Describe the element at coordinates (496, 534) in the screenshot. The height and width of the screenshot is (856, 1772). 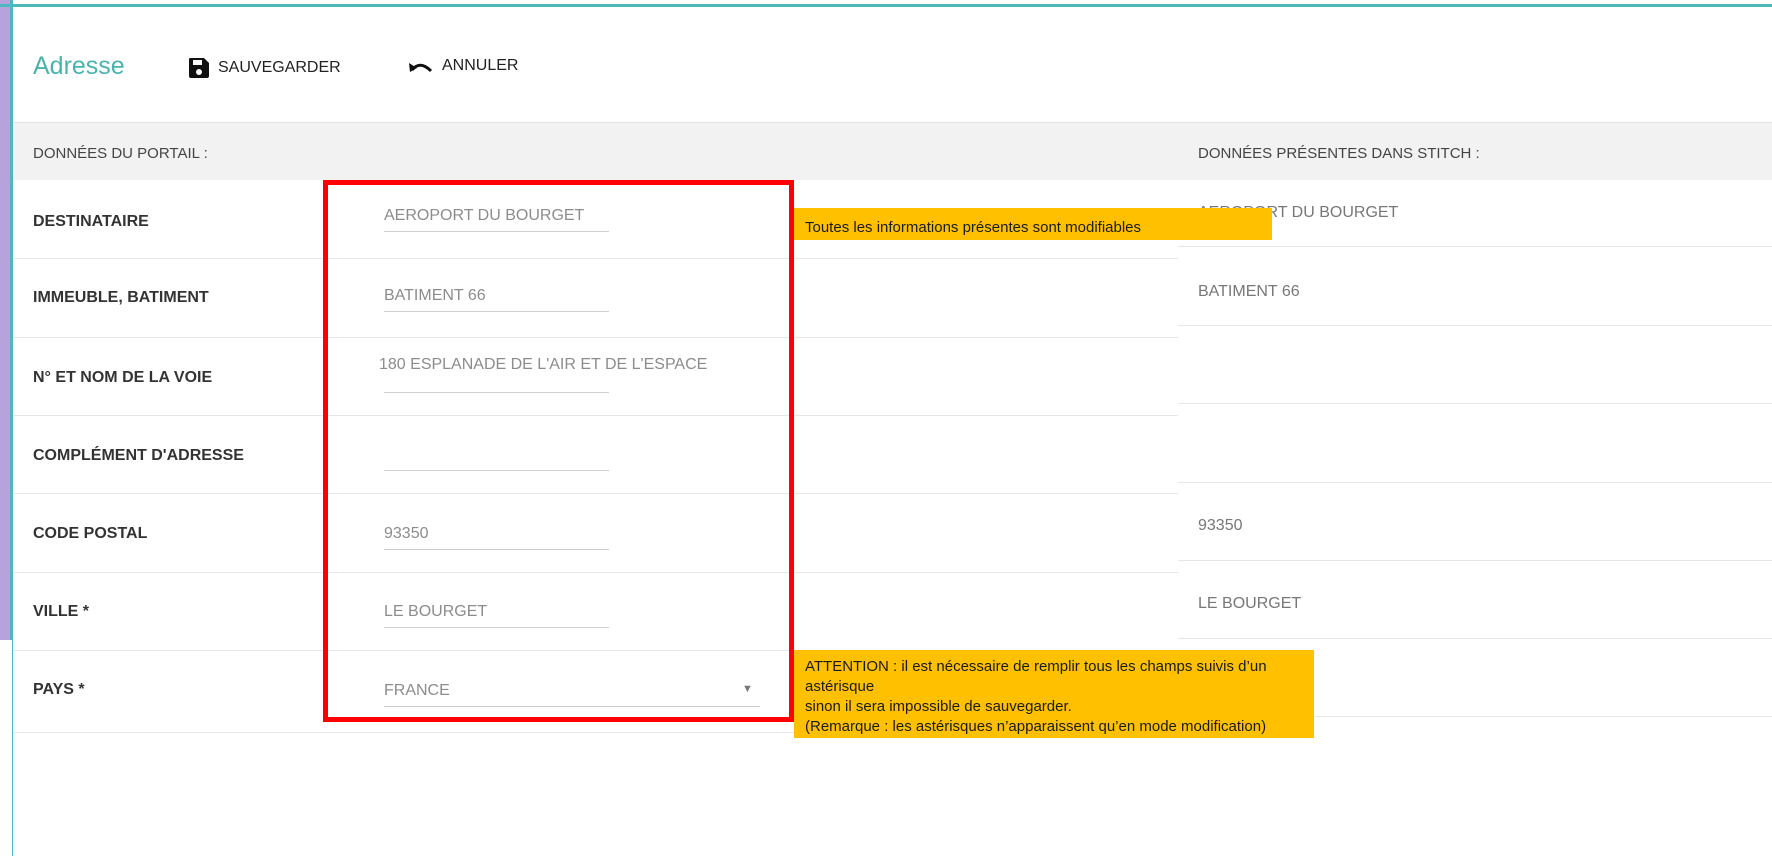
I see `code-postal-field: 93350` at that location.